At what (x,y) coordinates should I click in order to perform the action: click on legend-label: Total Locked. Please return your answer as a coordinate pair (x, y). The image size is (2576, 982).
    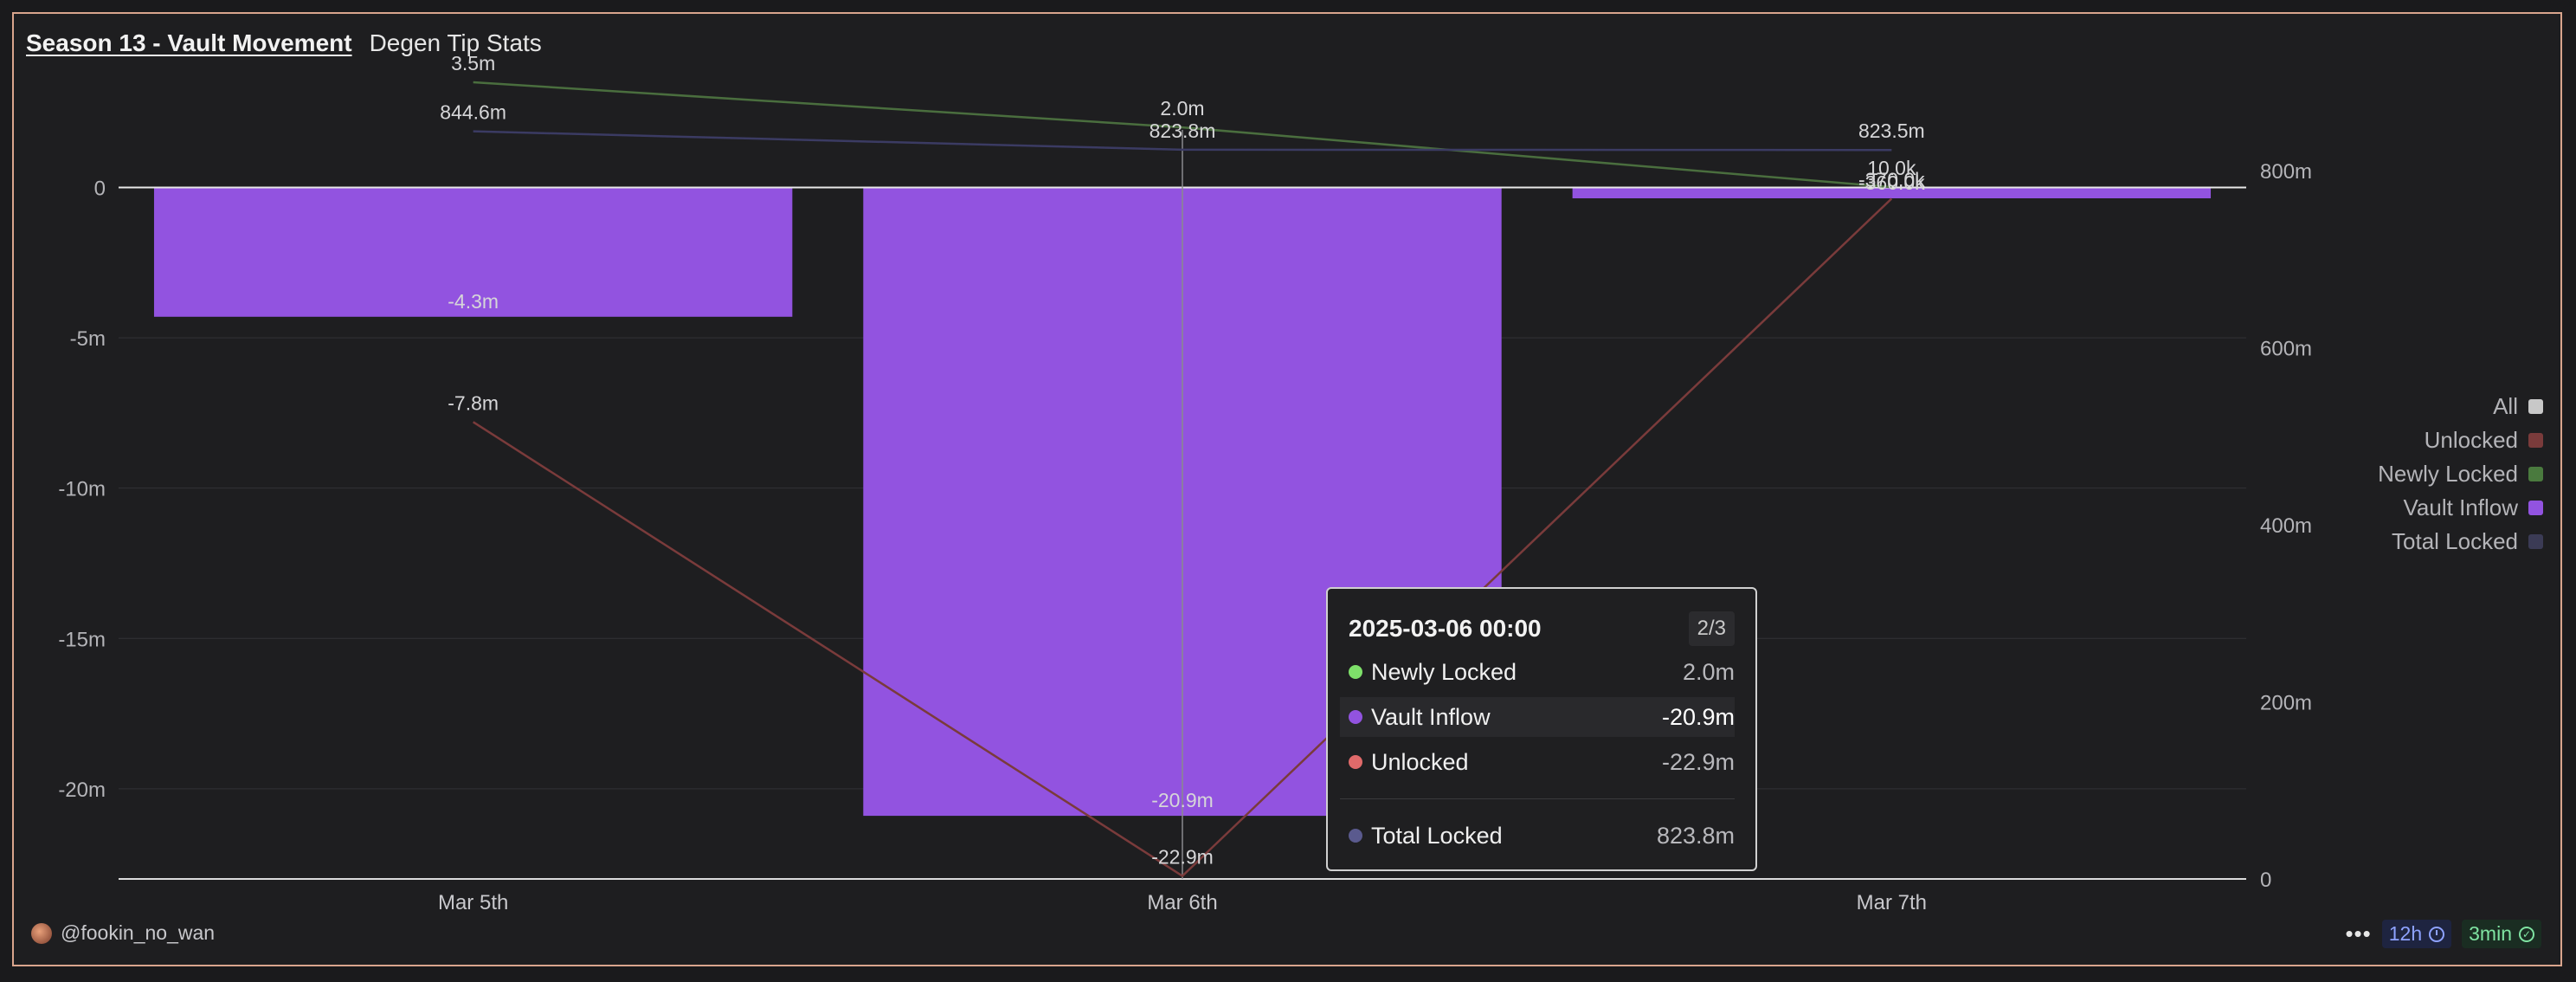
    Looking at the image, I should click on (2455, 541).